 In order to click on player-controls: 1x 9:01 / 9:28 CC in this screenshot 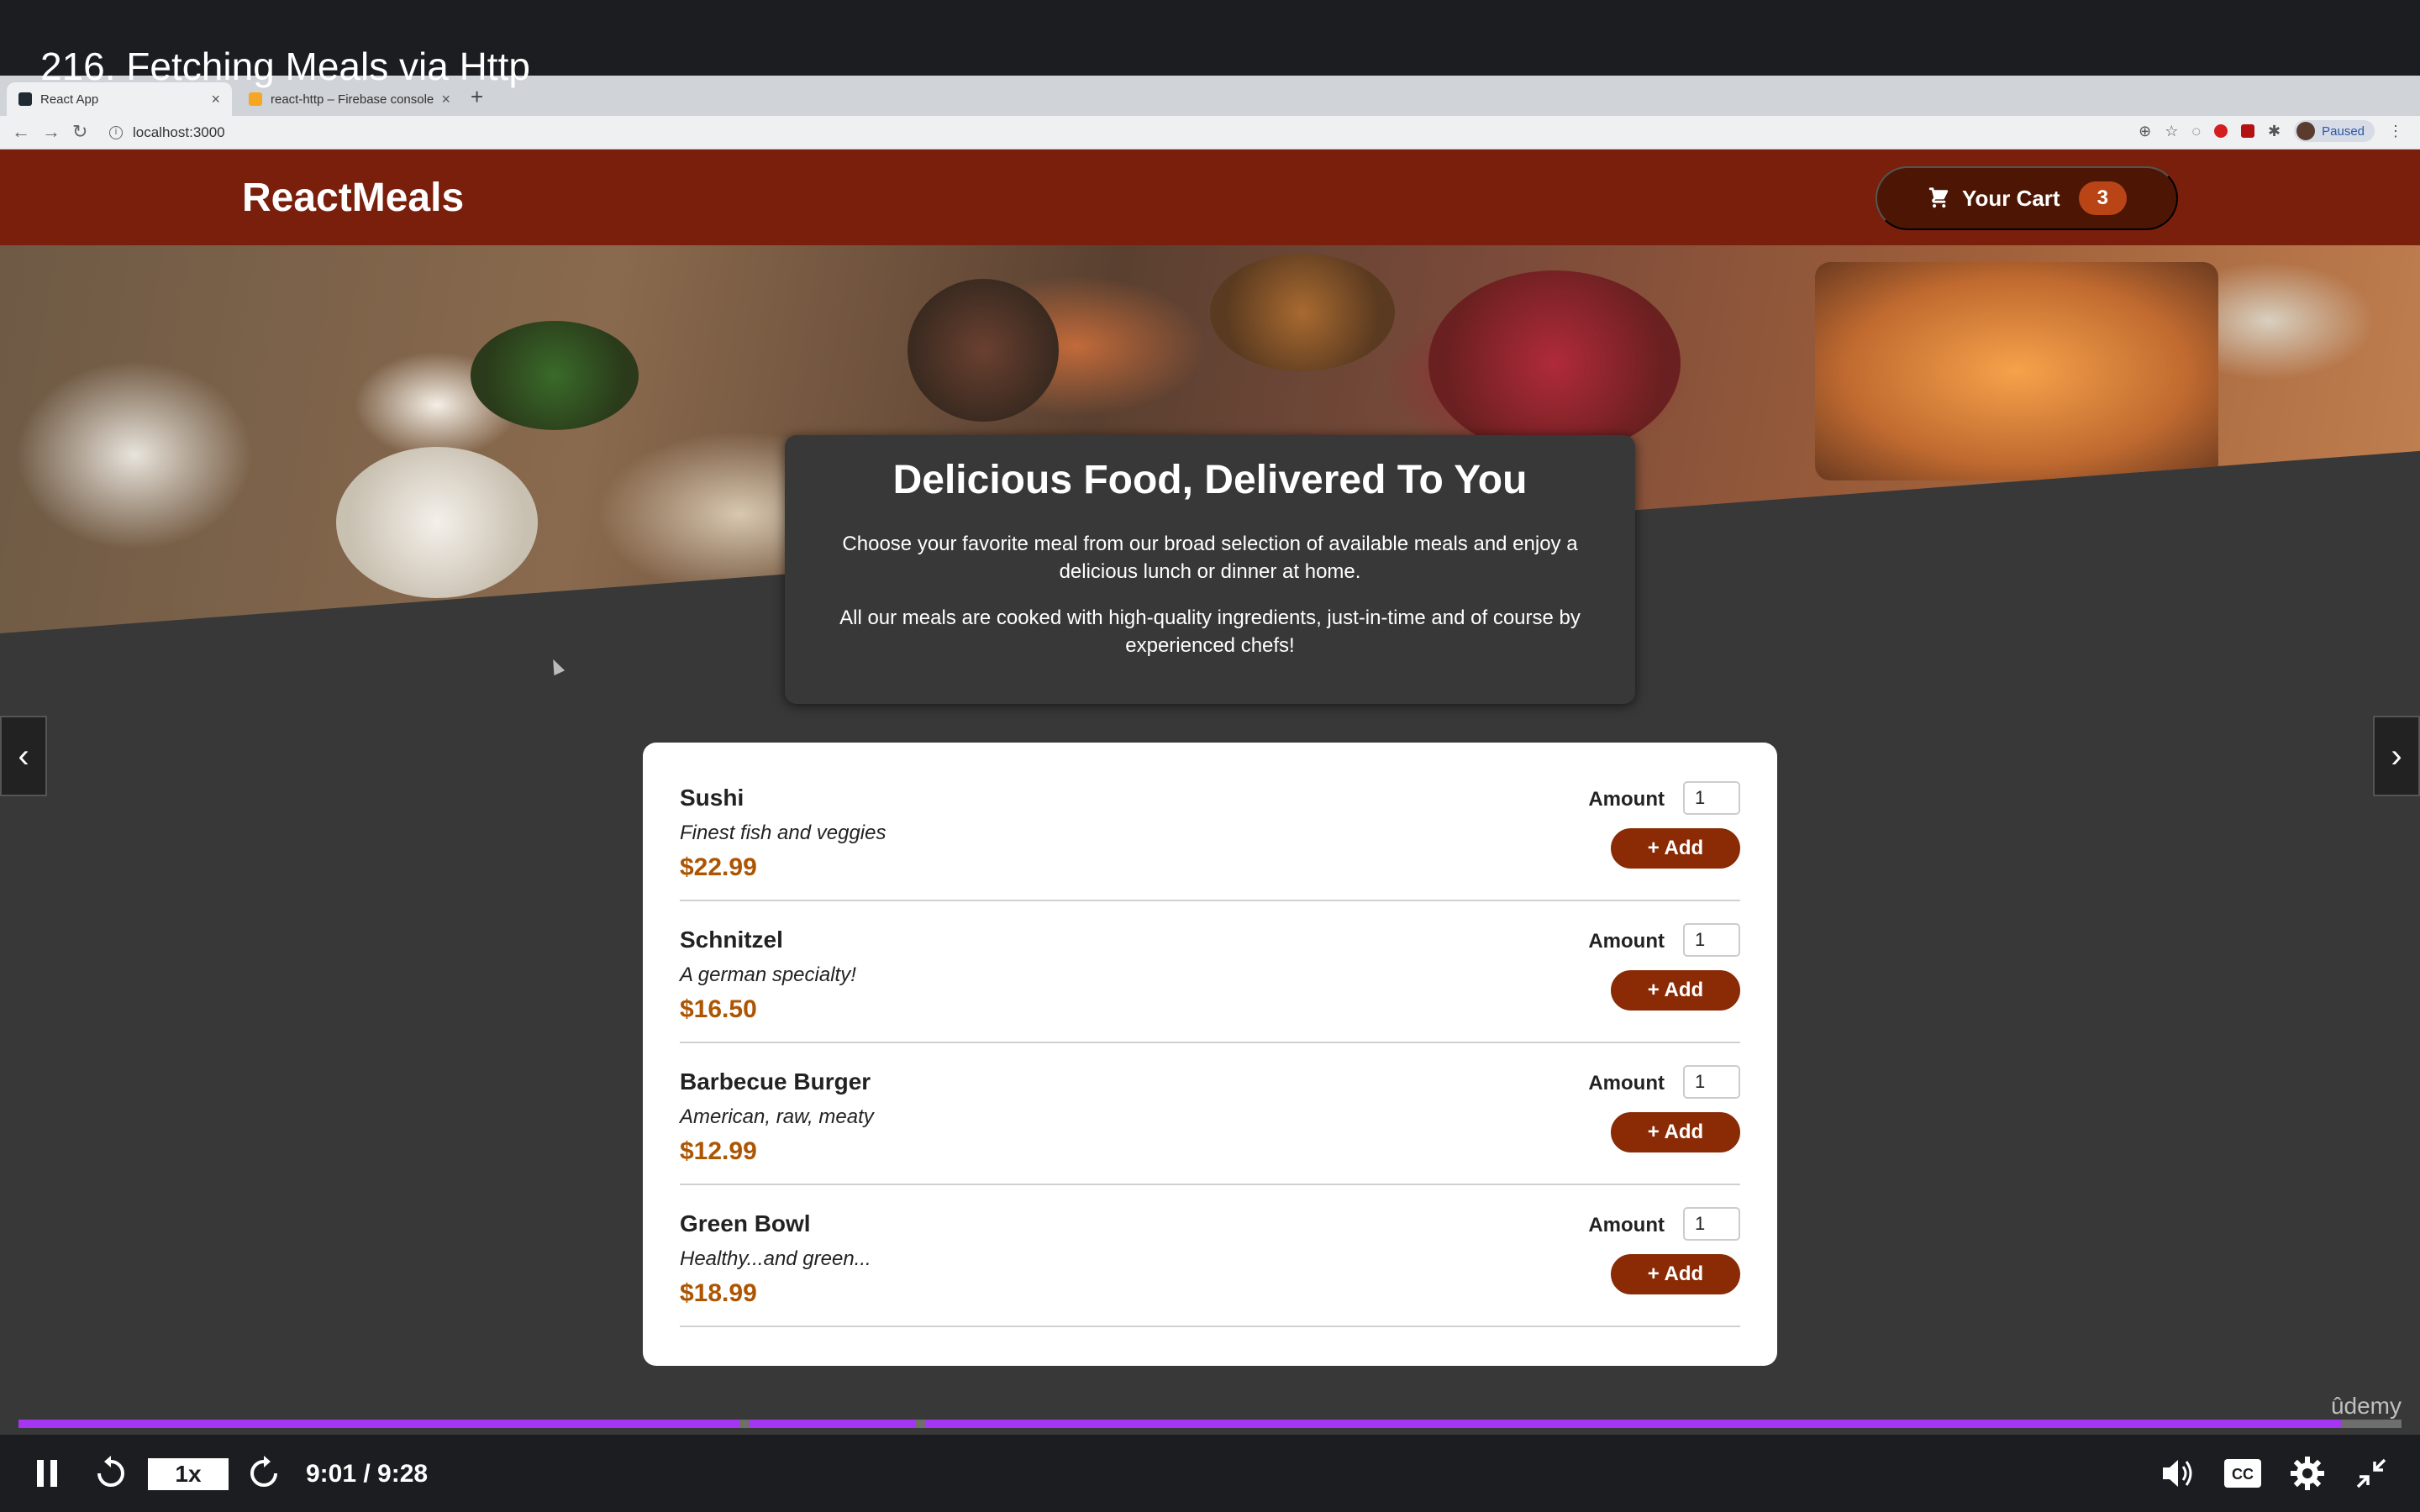, I will do `click(1210, 1473)`.